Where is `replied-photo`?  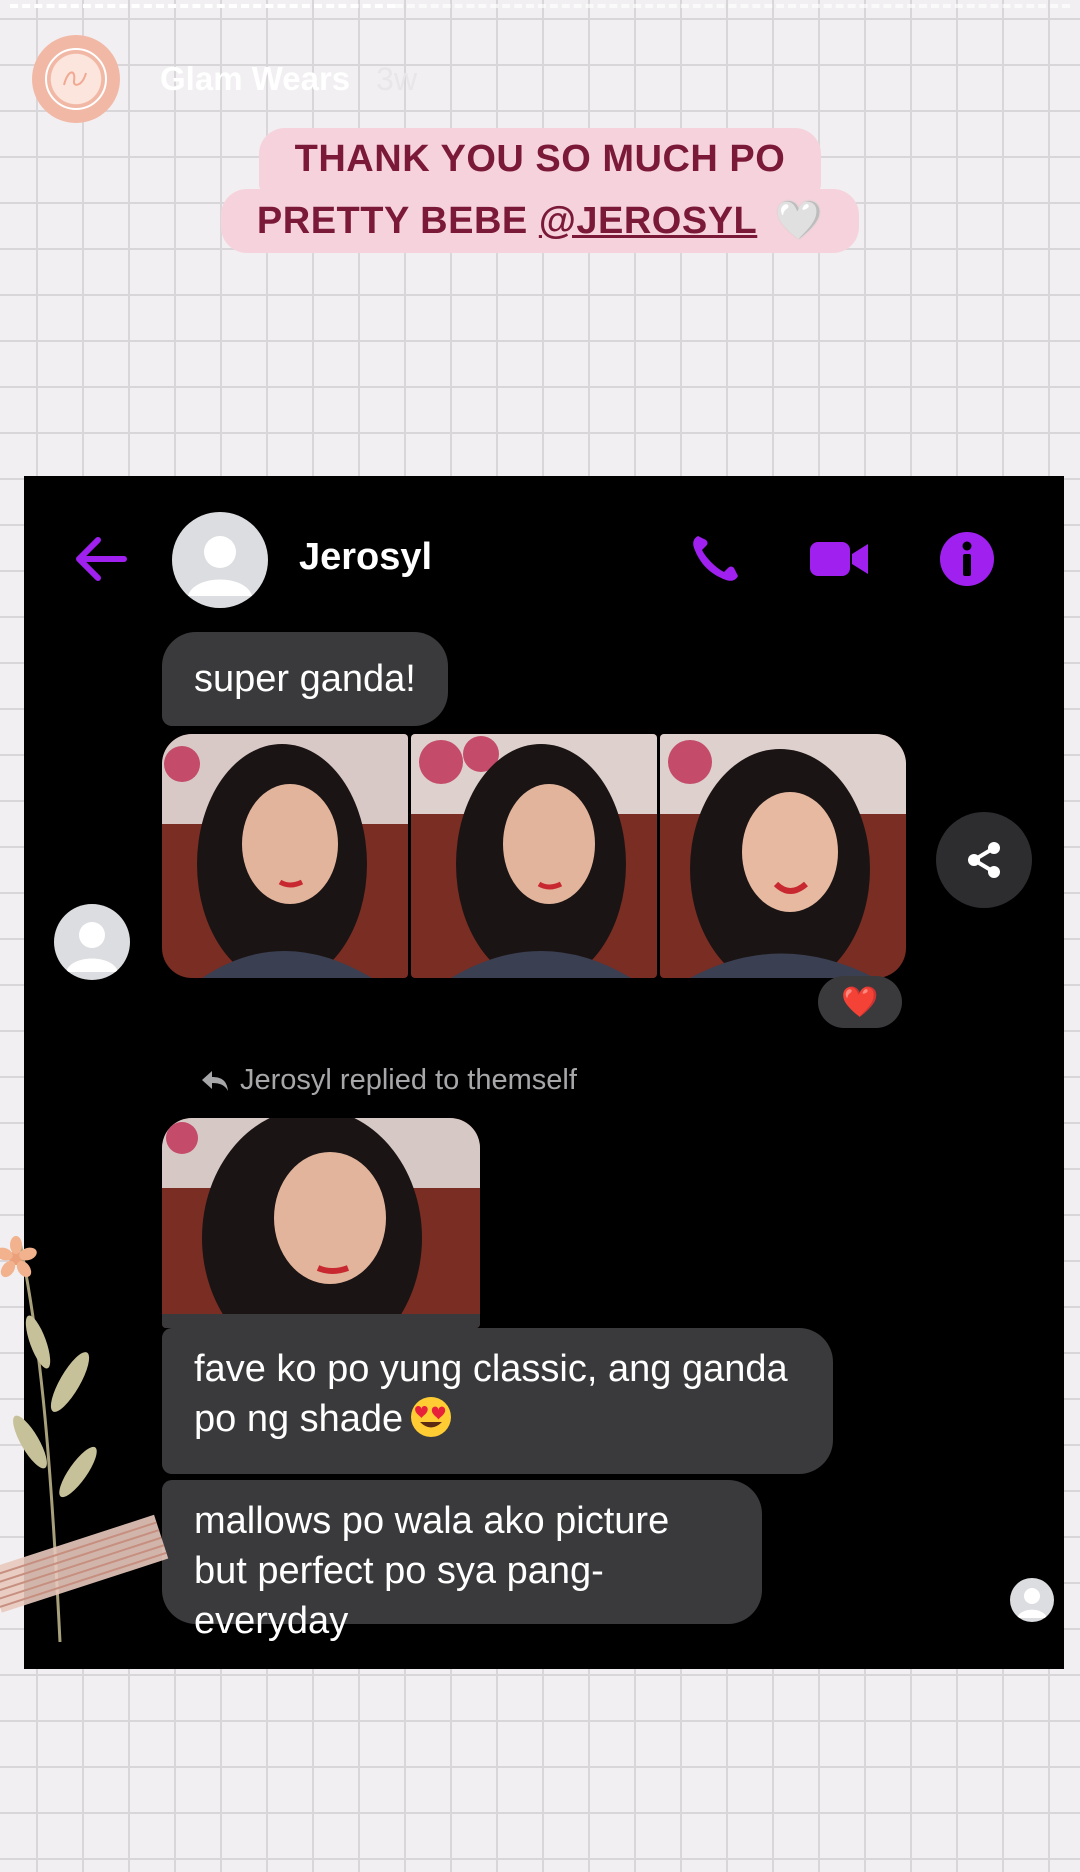
replied-photo is located at coordinates (321, 1223).